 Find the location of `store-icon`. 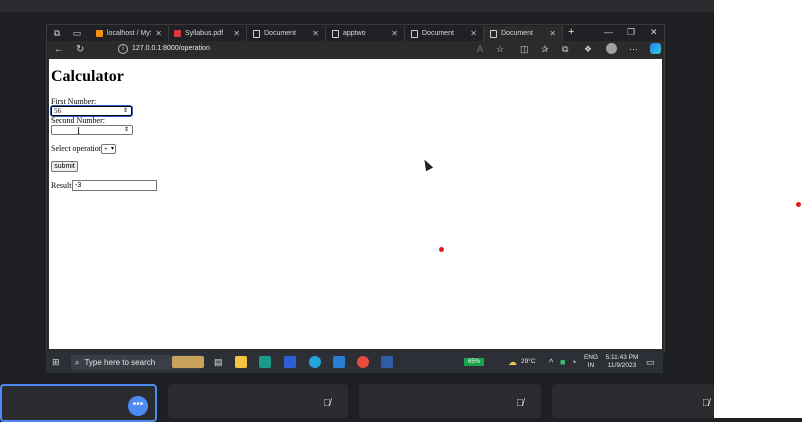

store-icon is located at coordinates (265, 362).